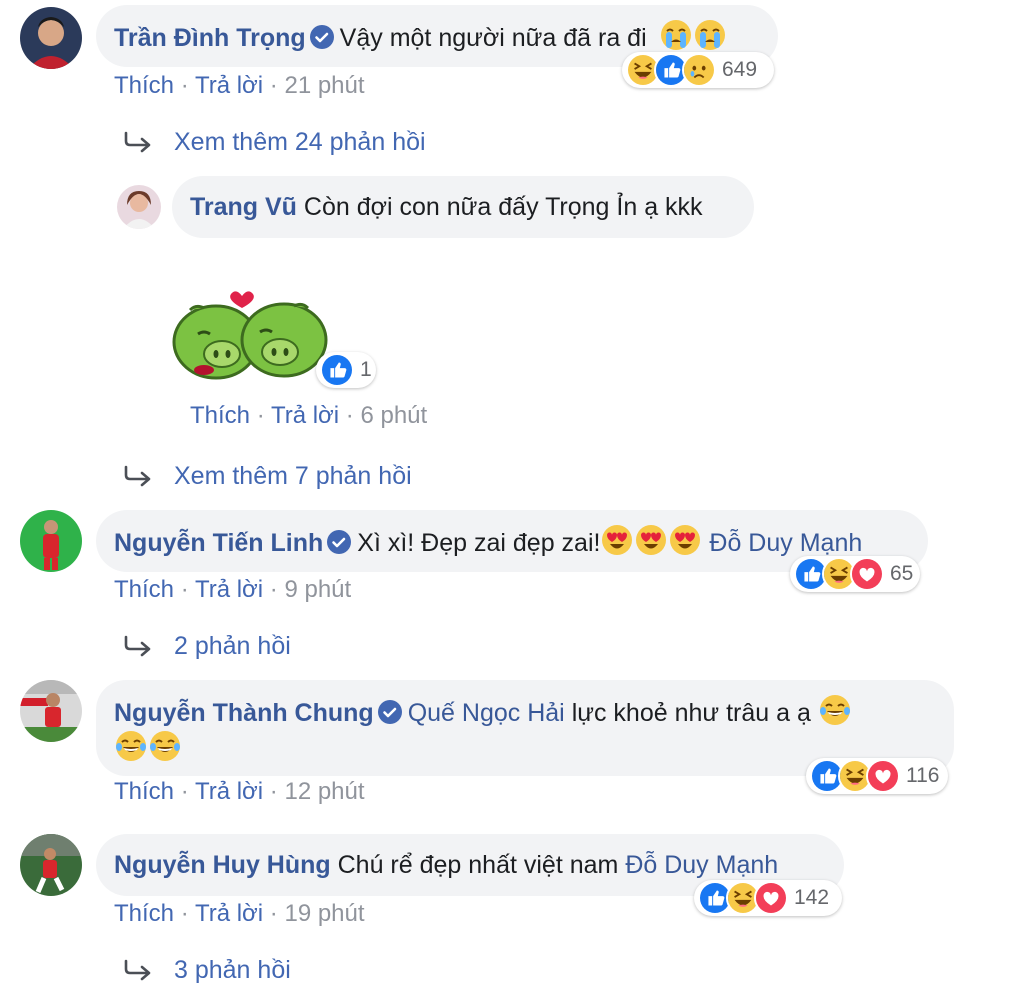 This screenshot has width=1026, height=1000. I want to click on comment-text: lực khoẻ như trâu a ạ, so click(691, 713).